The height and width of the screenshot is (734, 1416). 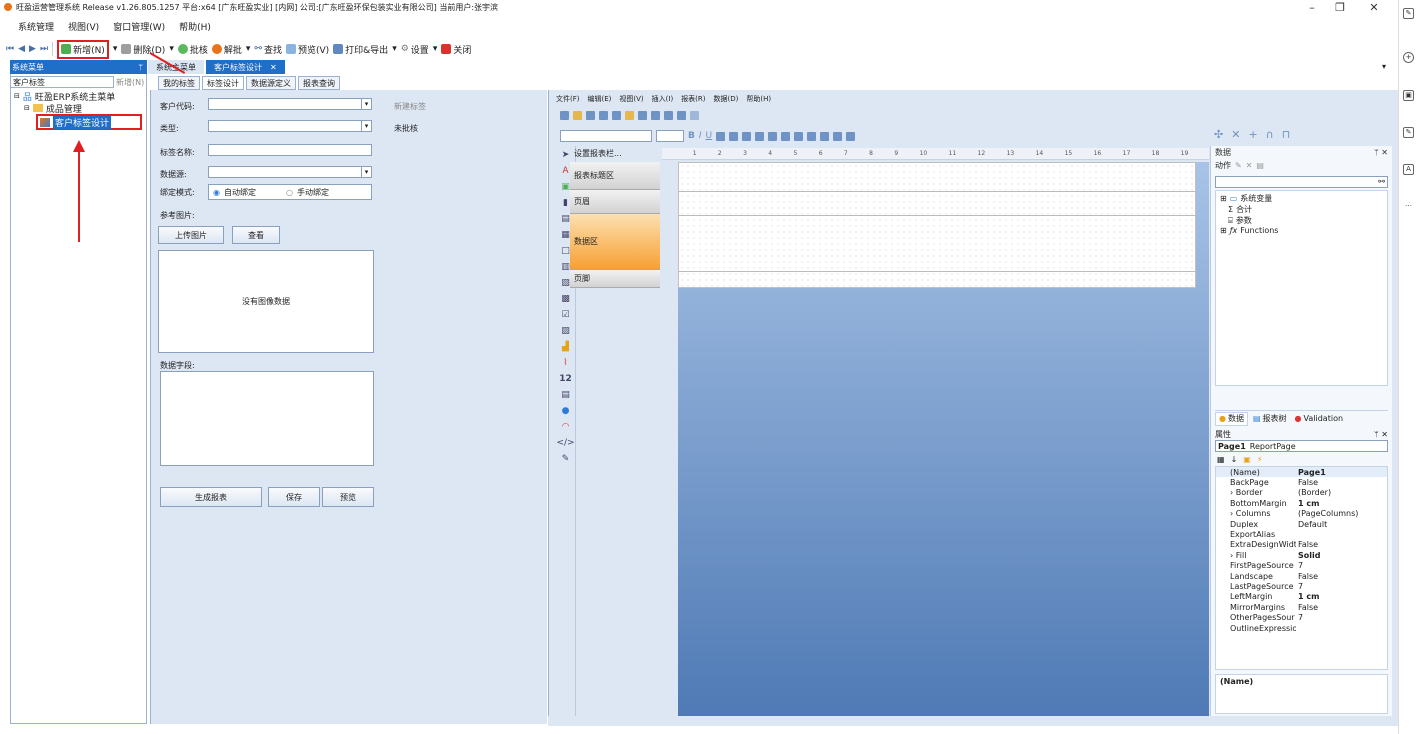 What do you see at coordinates (747, 136) in the screenshot?
I see `align-right-icon` at bounding box center [747, 136].